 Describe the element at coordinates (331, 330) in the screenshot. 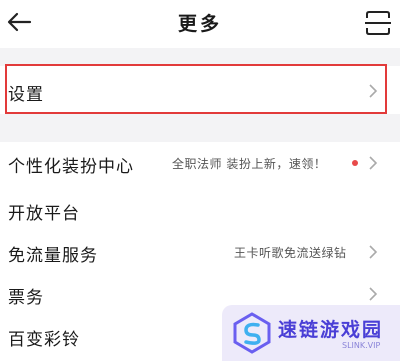

I see `watermark-text: 速链游戏园` at that location.